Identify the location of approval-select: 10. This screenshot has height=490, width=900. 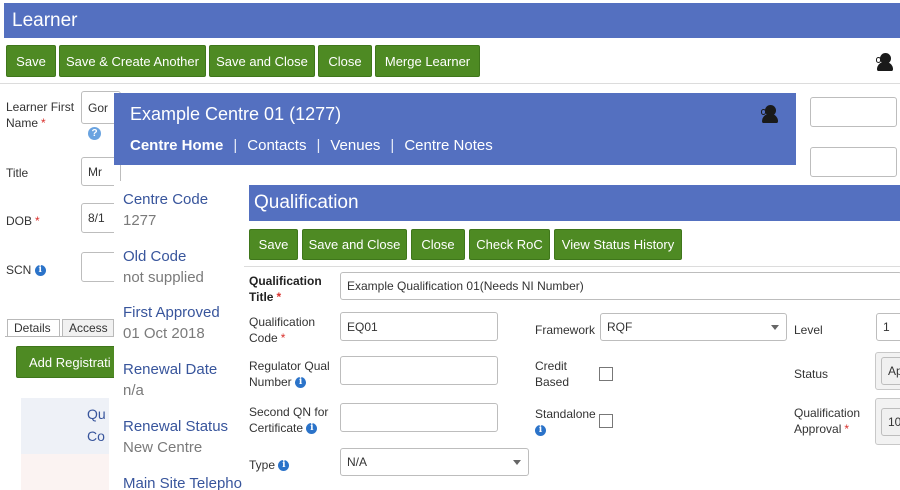
(890, 421).